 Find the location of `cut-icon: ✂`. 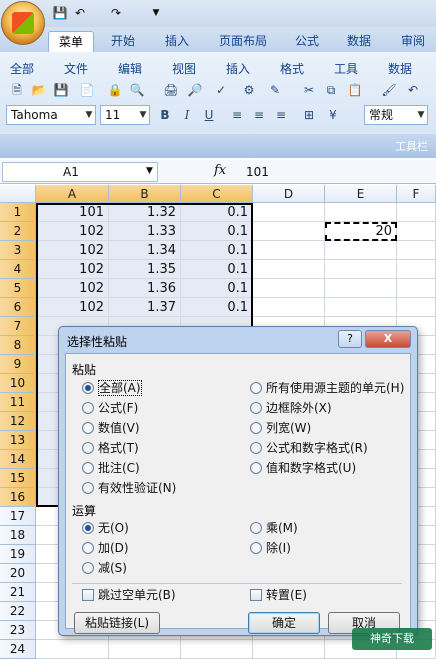

cut-icon: ✂ is located at coordinates (309, 90).